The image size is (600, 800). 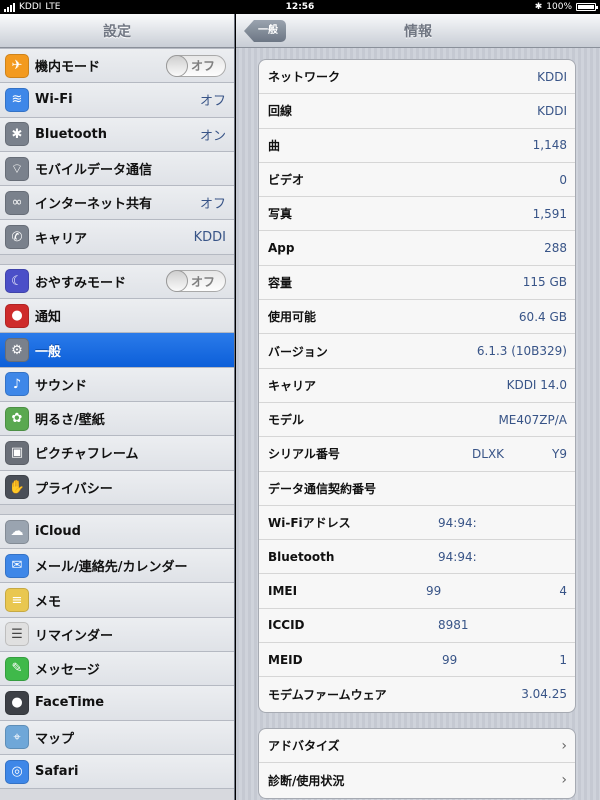 I want to click on sidebar-item-label: インターネット共有, so click(x=94, y=205).